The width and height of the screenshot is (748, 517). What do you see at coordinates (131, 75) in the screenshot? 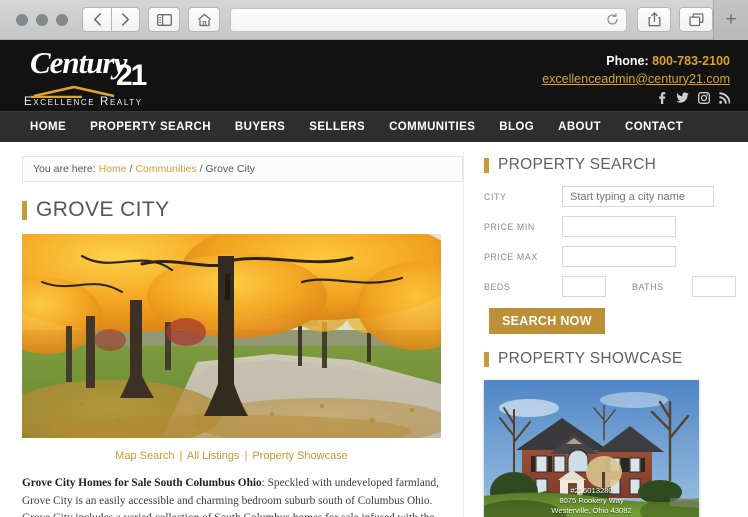
I see `logo-number-text: 21` at bounding box center [131, 75].